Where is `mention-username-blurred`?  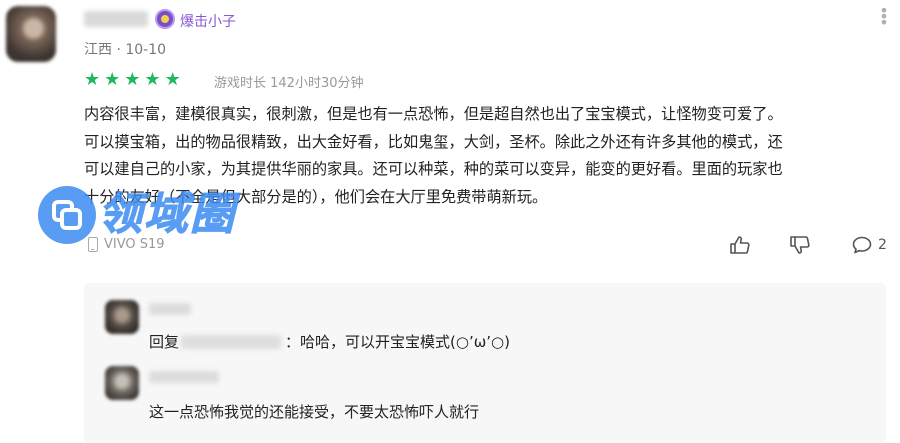 mention-username-blurred is located at coordinates (231, 341).